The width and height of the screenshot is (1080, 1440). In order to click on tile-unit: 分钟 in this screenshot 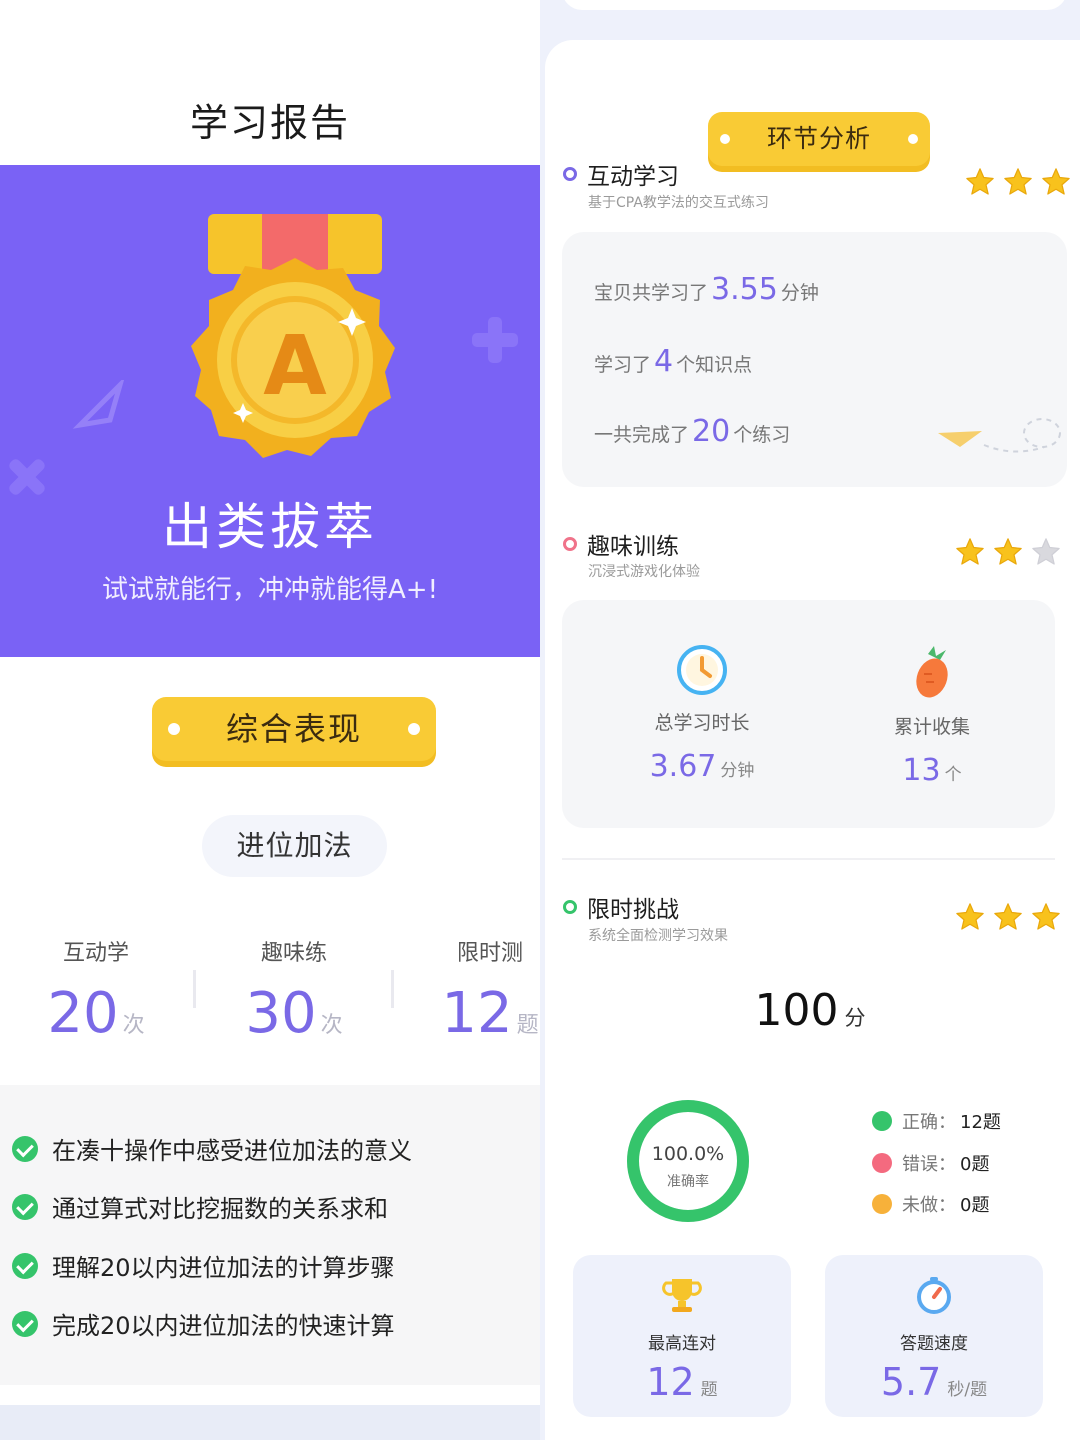, I will do `click(737, 771)`.